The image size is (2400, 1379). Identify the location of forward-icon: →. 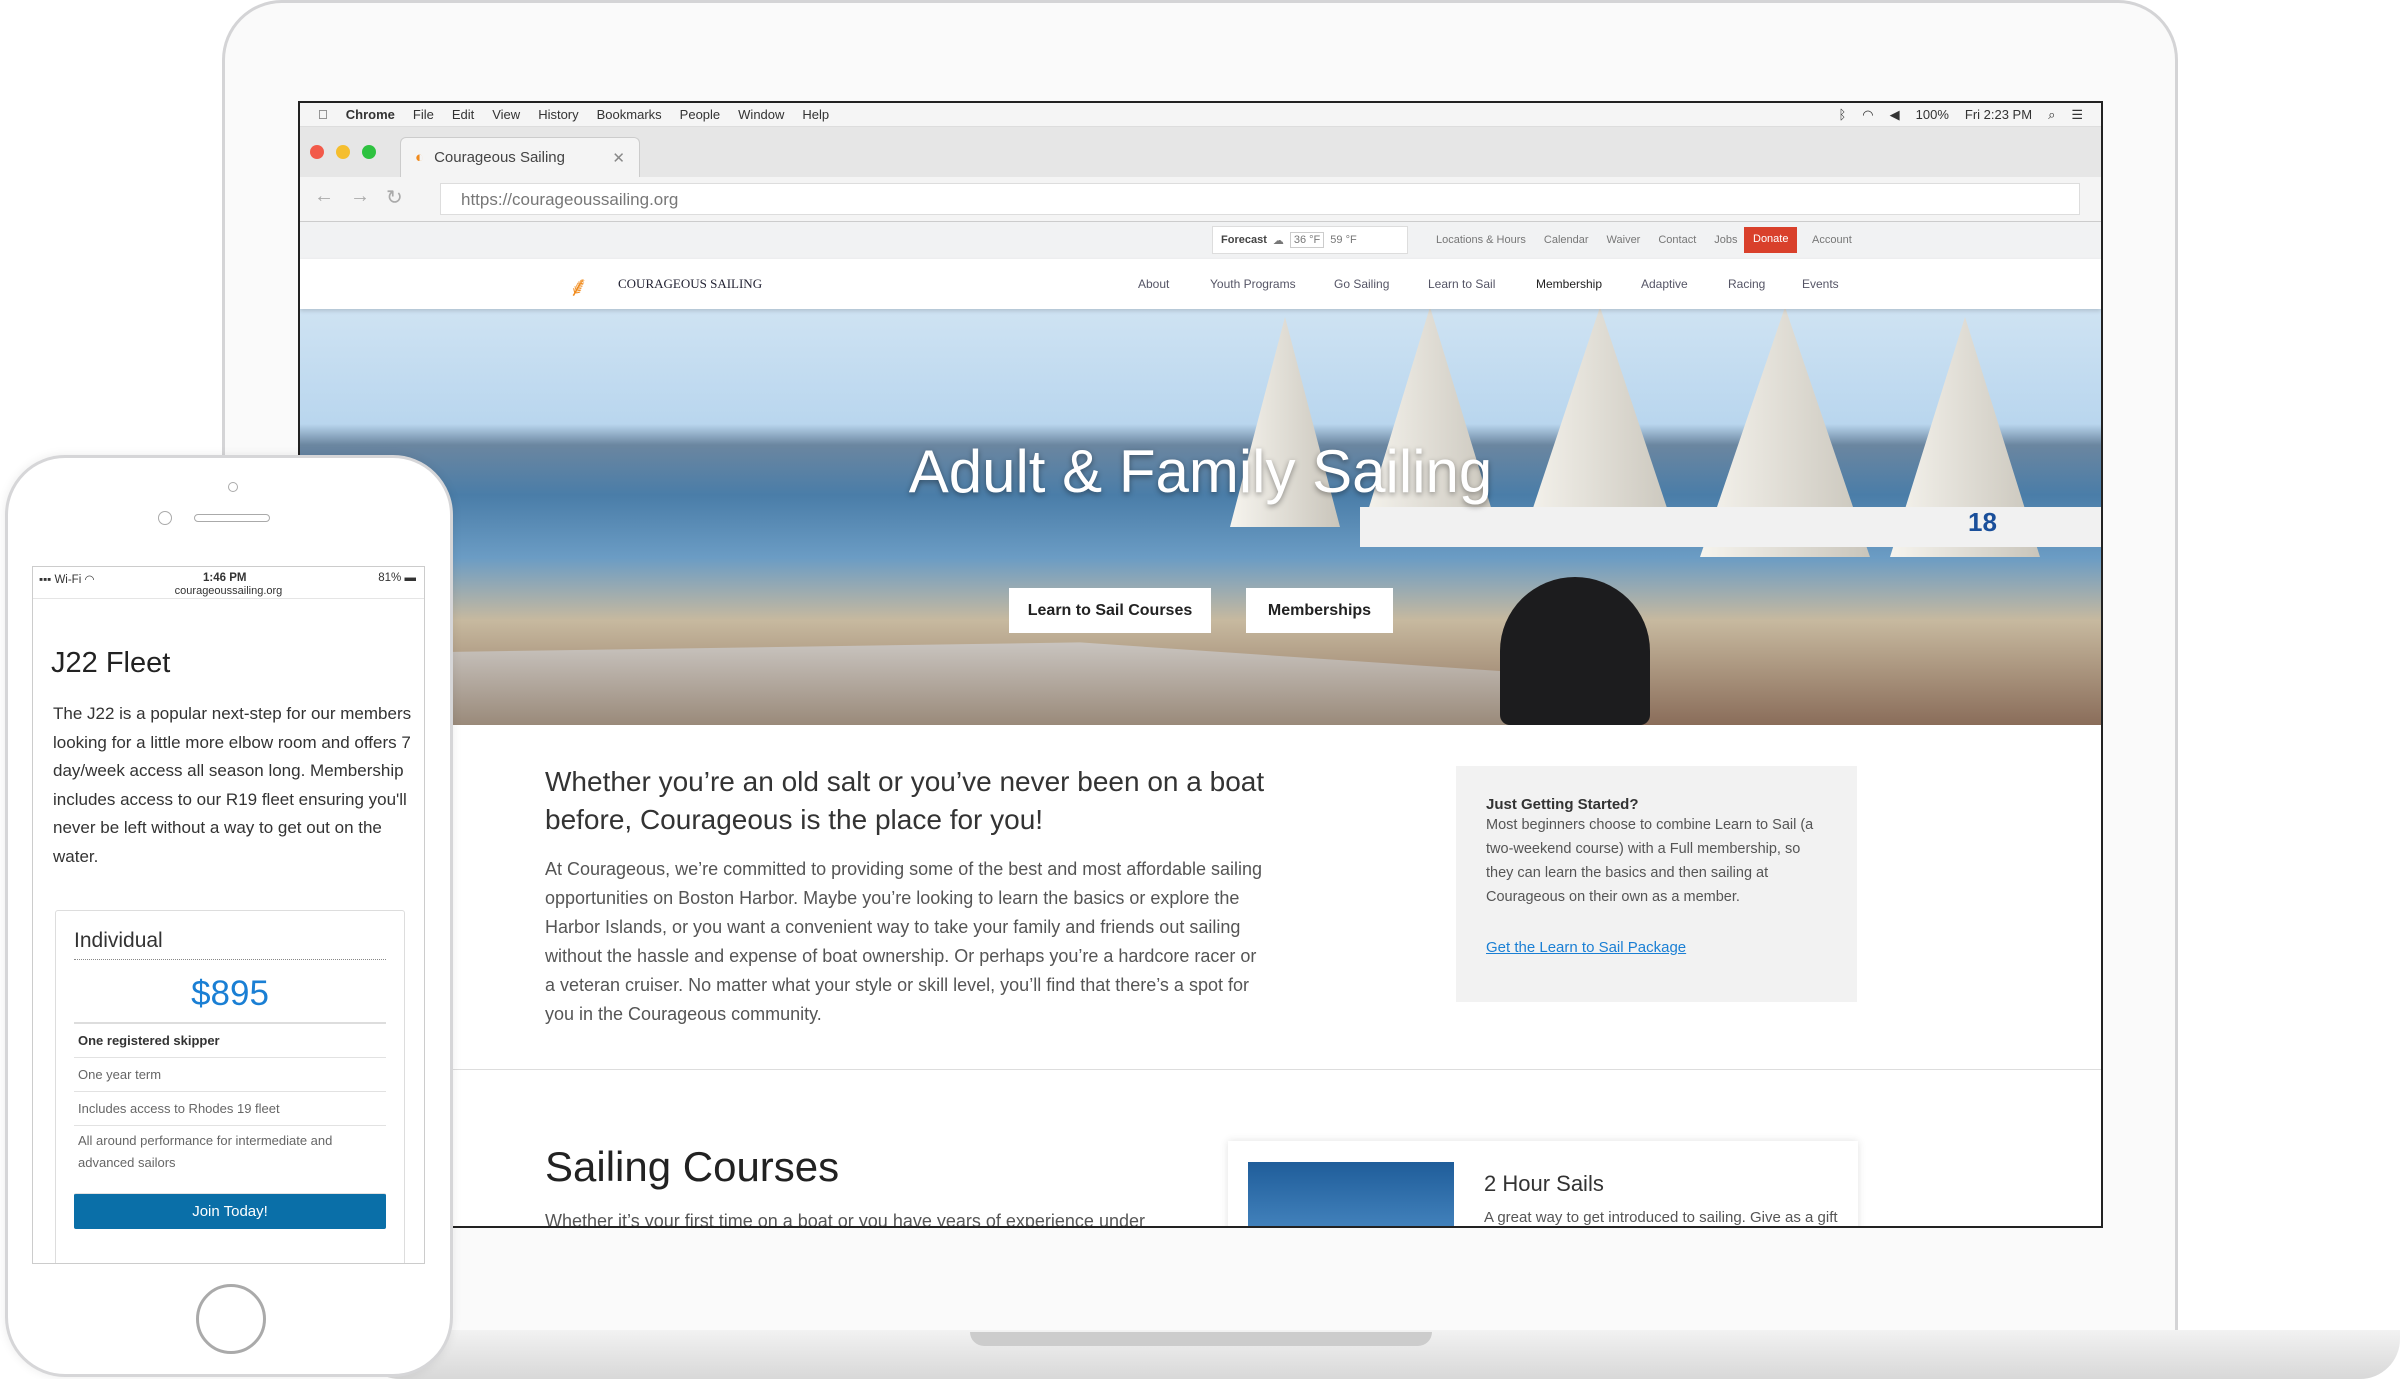
(360, 196).